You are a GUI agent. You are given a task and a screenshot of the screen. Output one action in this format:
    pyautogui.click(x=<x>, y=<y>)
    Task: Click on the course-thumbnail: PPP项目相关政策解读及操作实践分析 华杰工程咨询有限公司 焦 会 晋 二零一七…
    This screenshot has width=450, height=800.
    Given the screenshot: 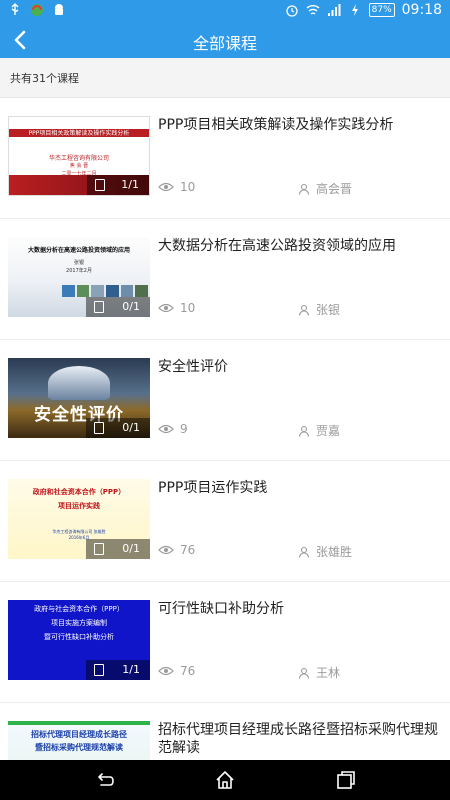 What is the action you would take?
    pyautogui.click(x=79, y=156)
    